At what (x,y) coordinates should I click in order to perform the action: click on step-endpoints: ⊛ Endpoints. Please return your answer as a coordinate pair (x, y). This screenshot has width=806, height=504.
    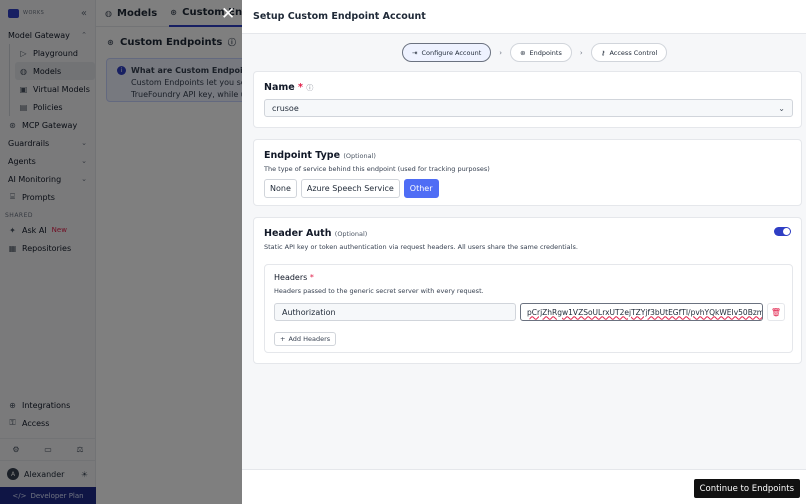
    Looking at the image, I should click on (541, 52).